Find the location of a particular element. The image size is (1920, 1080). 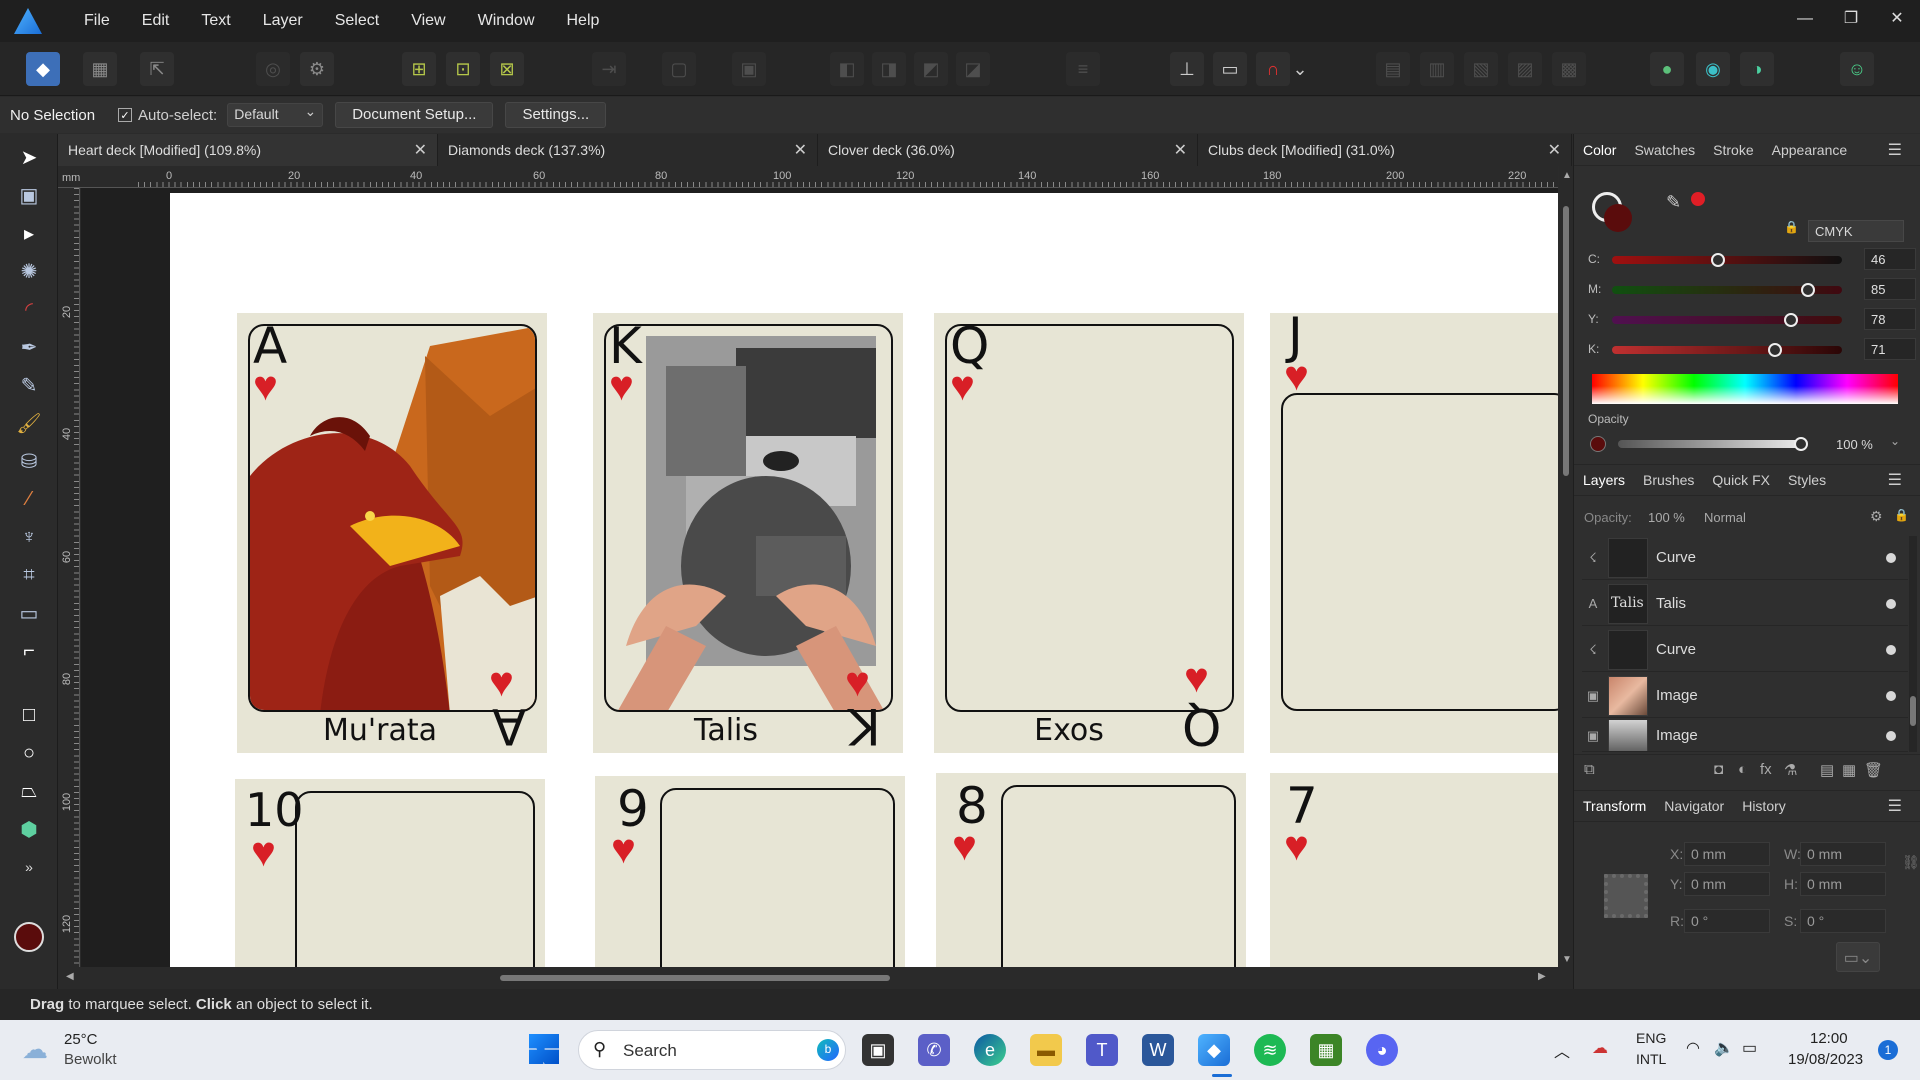

tab-swatches: Swatches is located at coordinates (1664, 150).